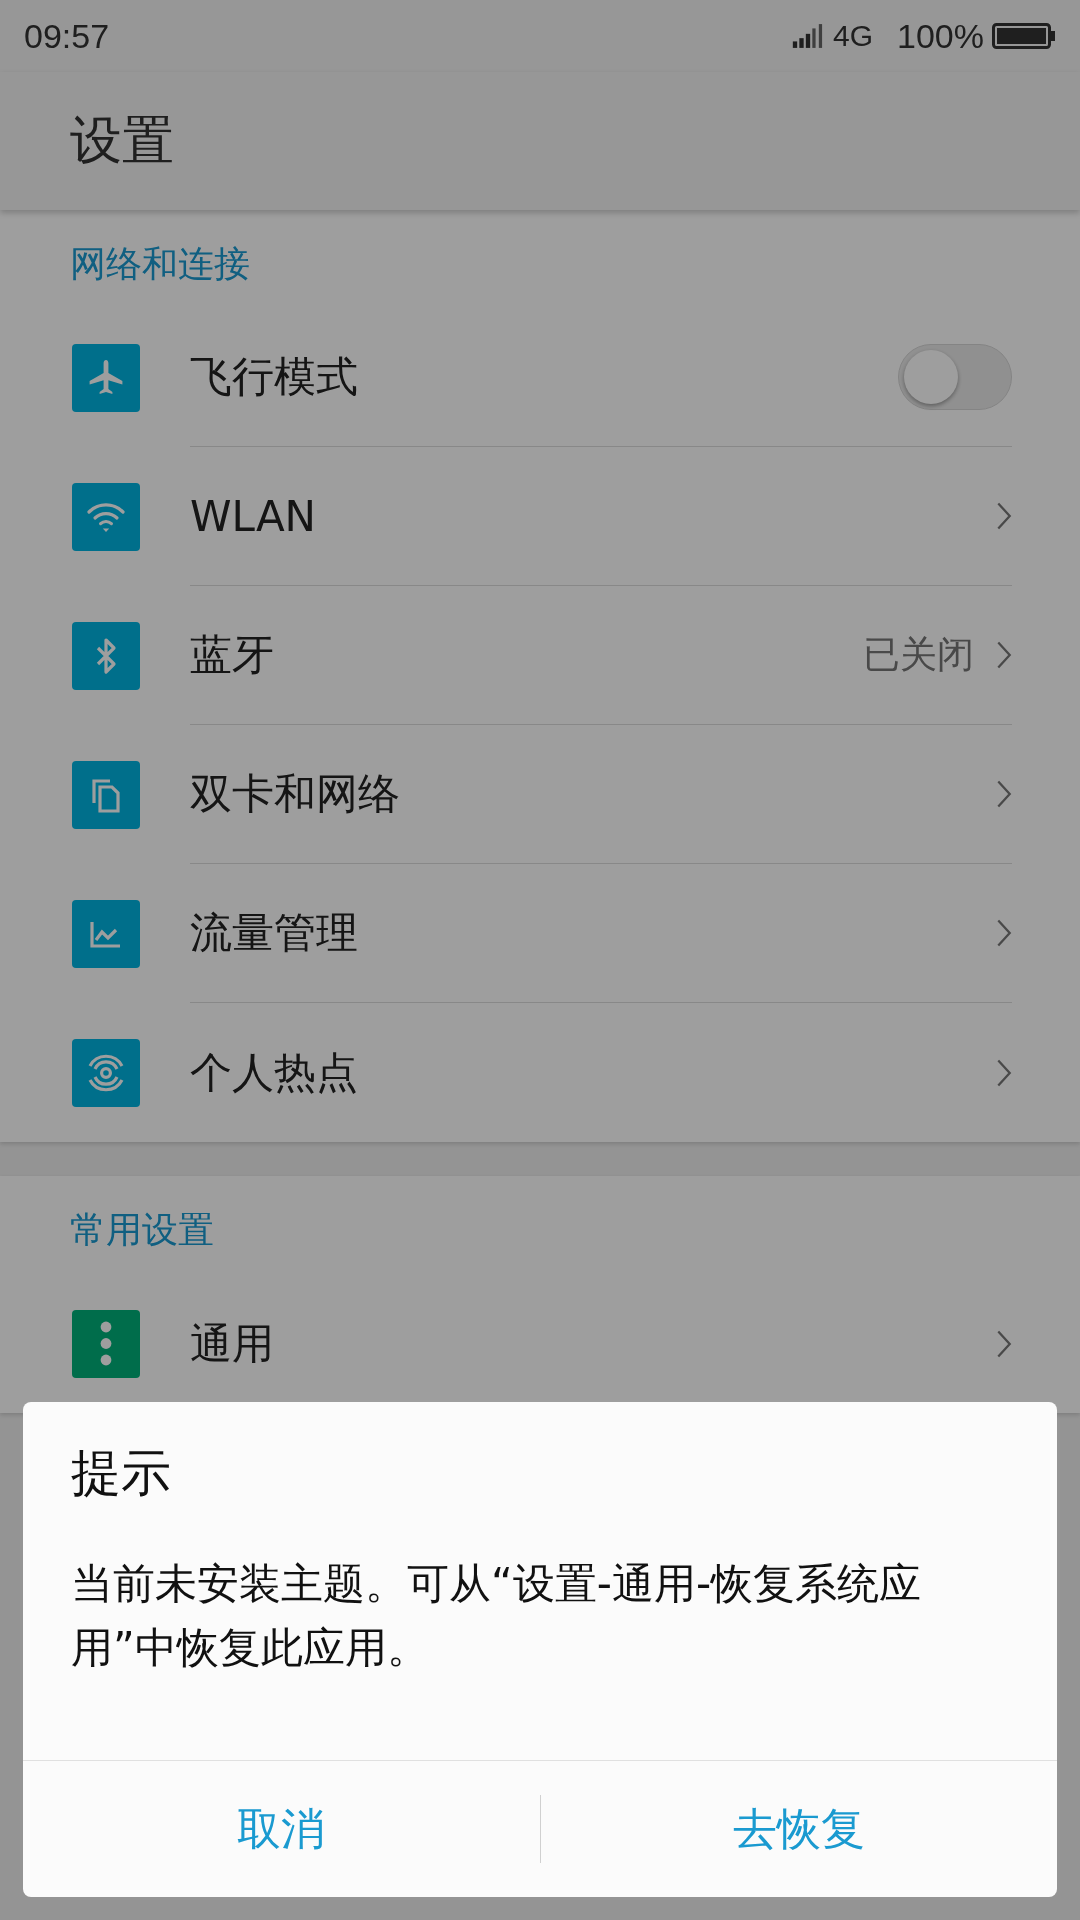  What do you see at coordinates (274, 933) in the screenshot?
I see `row-label: 流量管理` at bounding box center [274, 933].